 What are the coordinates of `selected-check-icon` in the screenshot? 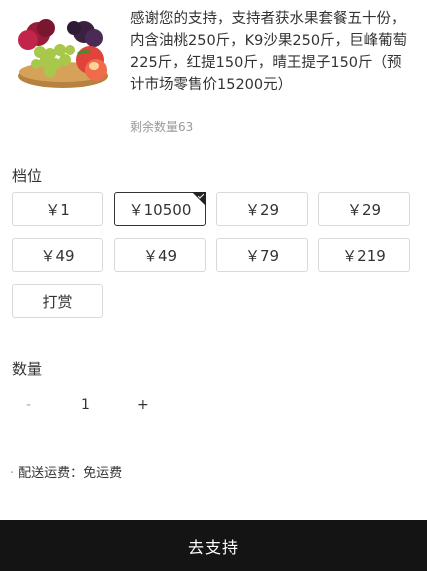 It's located at (199, 199).